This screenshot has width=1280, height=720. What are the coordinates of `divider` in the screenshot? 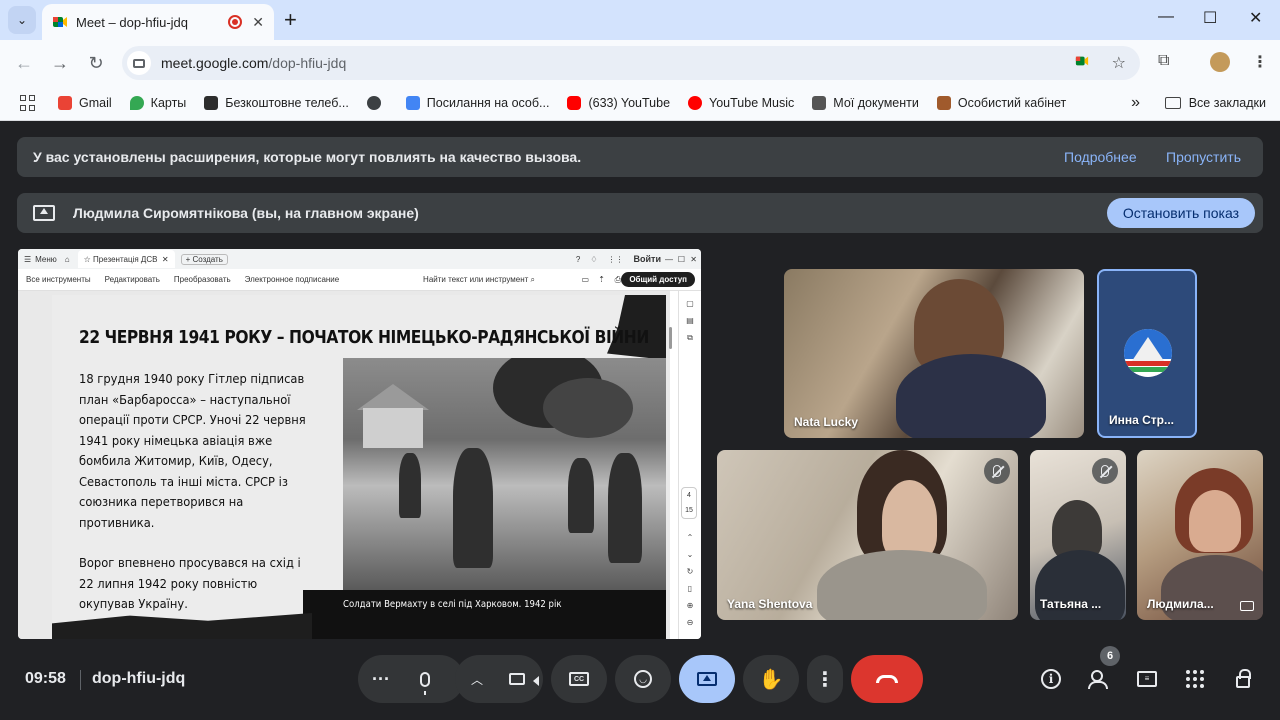 It's located at (80, 680).